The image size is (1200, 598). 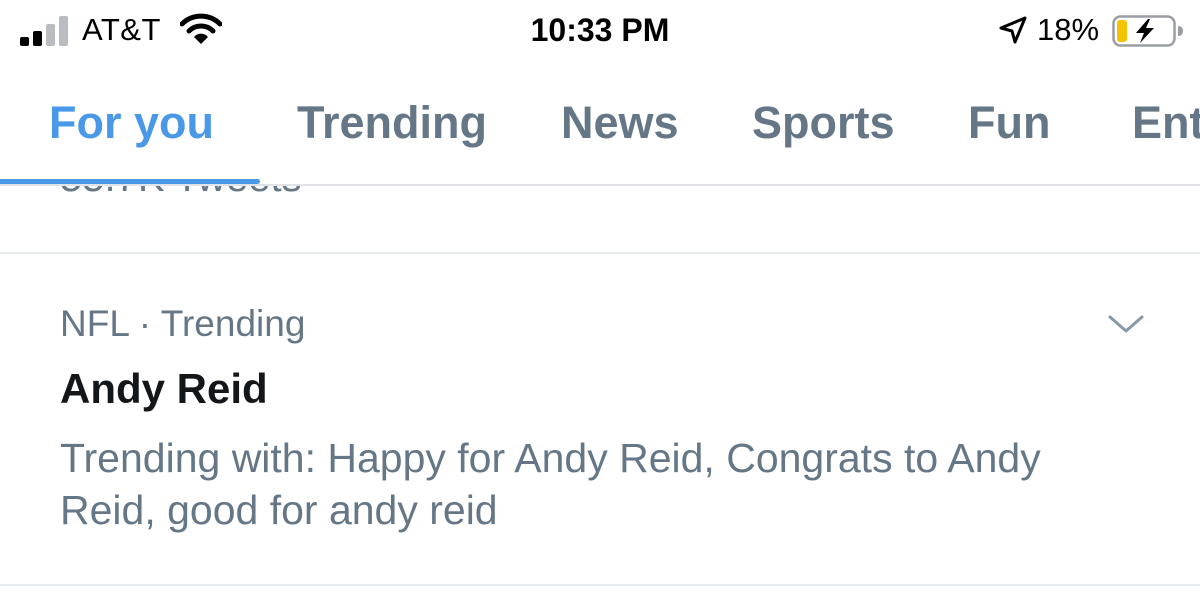 I want to click on clock-time: 10:33 PM, so click(x=600, y=30).